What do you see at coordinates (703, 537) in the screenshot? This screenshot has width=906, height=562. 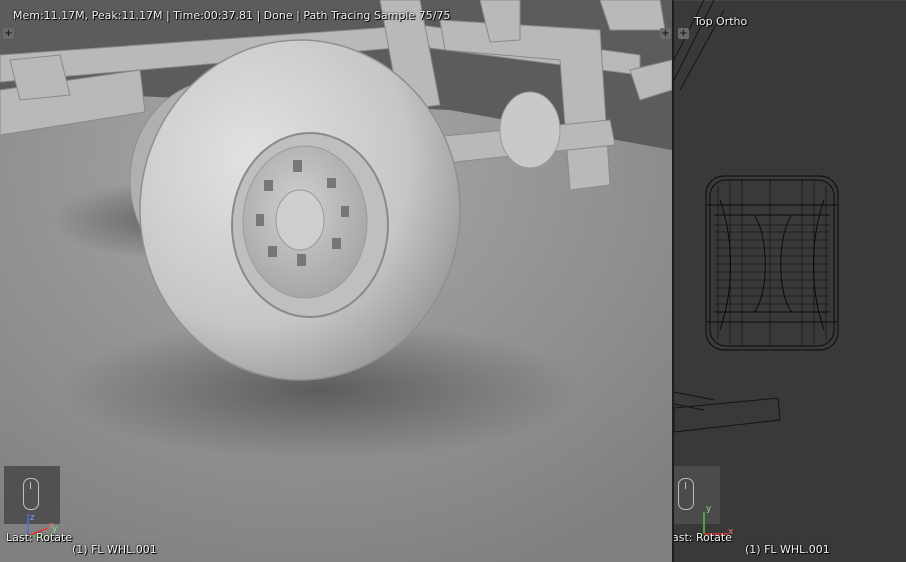 I see `last-operator-label: ast: Rotate` at bounding box center [703, 537].